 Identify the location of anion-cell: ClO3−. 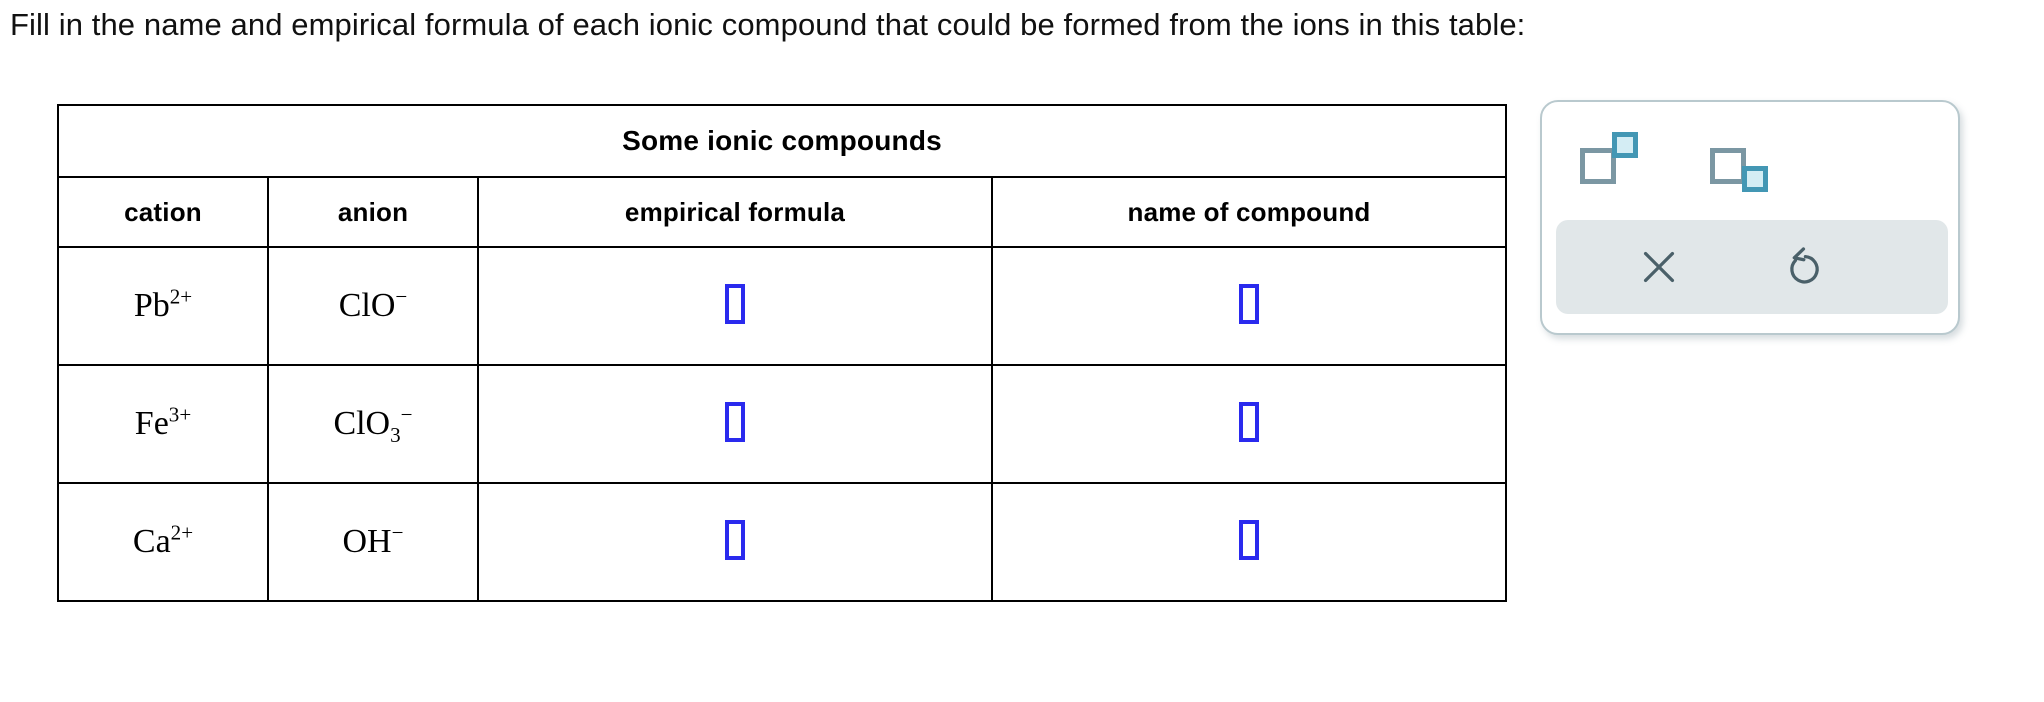
(373, 424).